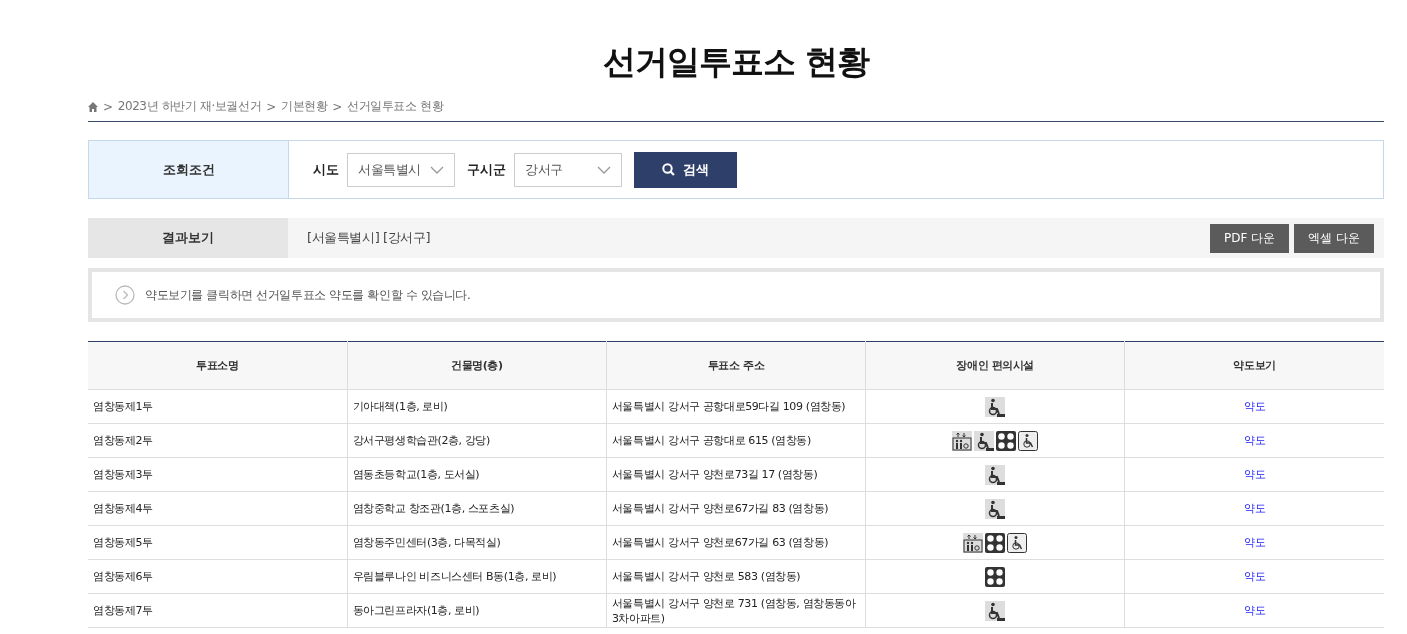 This screenshot has height=634, width=1407. I want to click on table-cell: 염창동제1투, so click(218, 406).